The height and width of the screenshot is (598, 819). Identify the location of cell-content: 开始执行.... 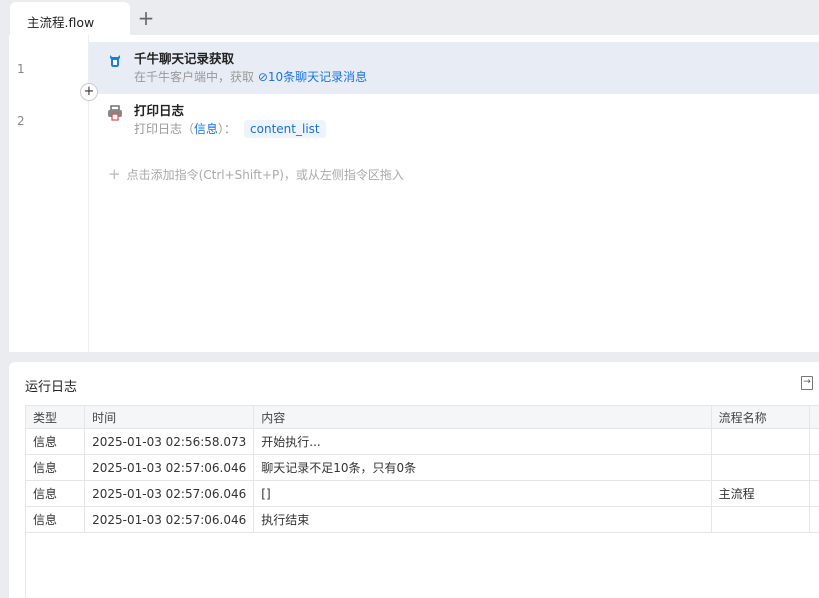
(482, 441).